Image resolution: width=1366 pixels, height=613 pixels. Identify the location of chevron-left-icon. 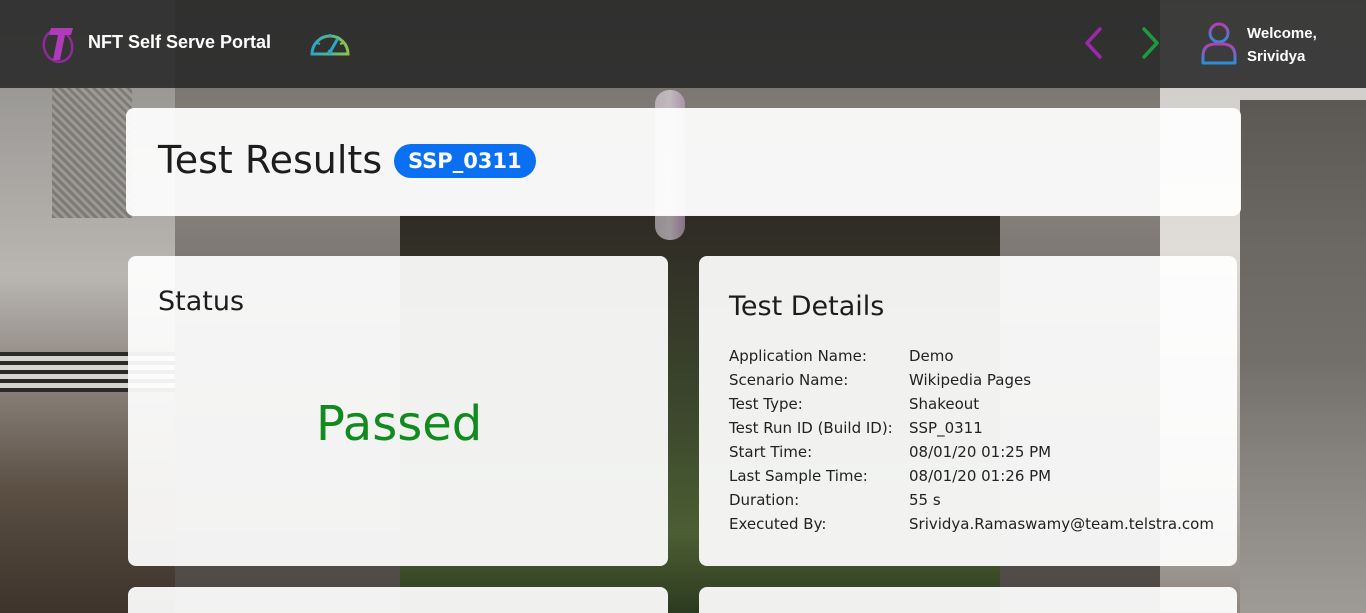
(1093, 43).